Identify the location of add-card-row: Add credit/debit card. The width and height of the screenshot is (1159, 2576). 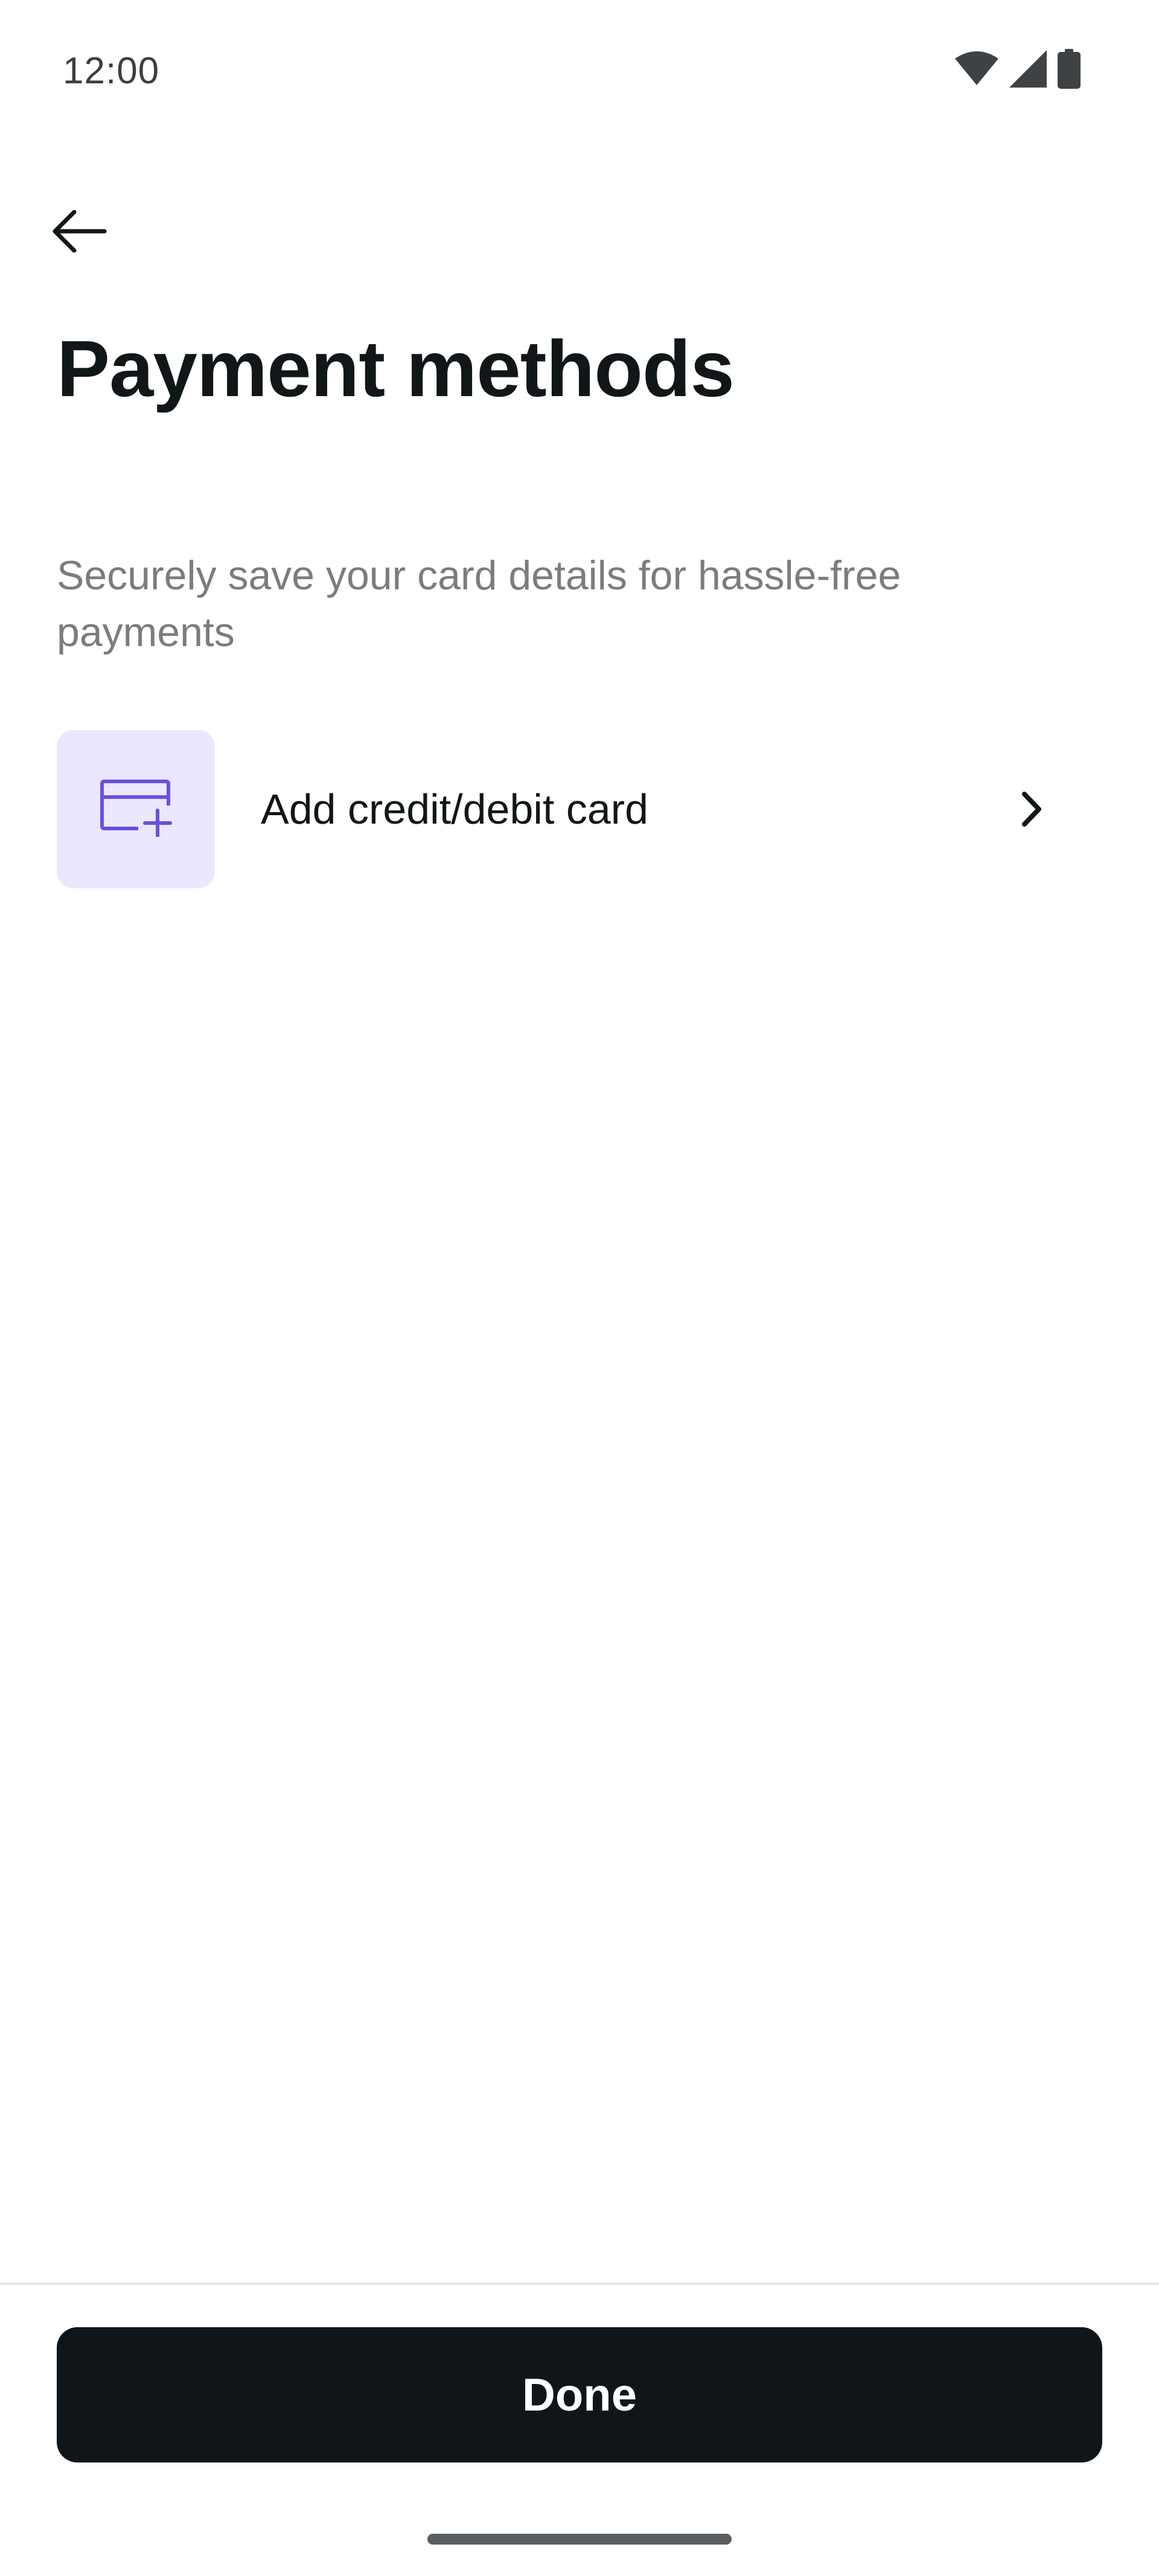
(570, 809).